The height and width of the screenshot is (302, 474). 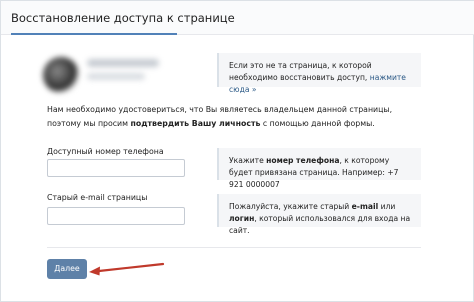 What do you see at coordinates (387, 206) in the screenshot?
I see `email-hint-mid: или` at bounding box center [387, 206].